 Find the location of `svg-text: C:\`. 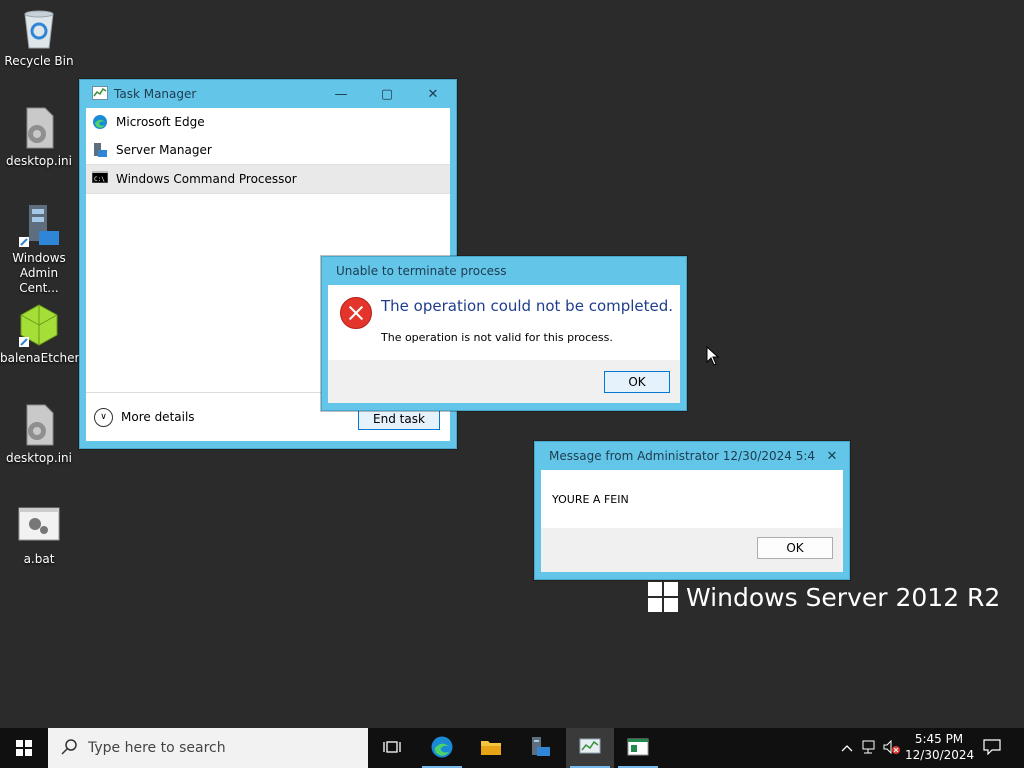

svg-text: C:\ is located at coordinates (99, 179).